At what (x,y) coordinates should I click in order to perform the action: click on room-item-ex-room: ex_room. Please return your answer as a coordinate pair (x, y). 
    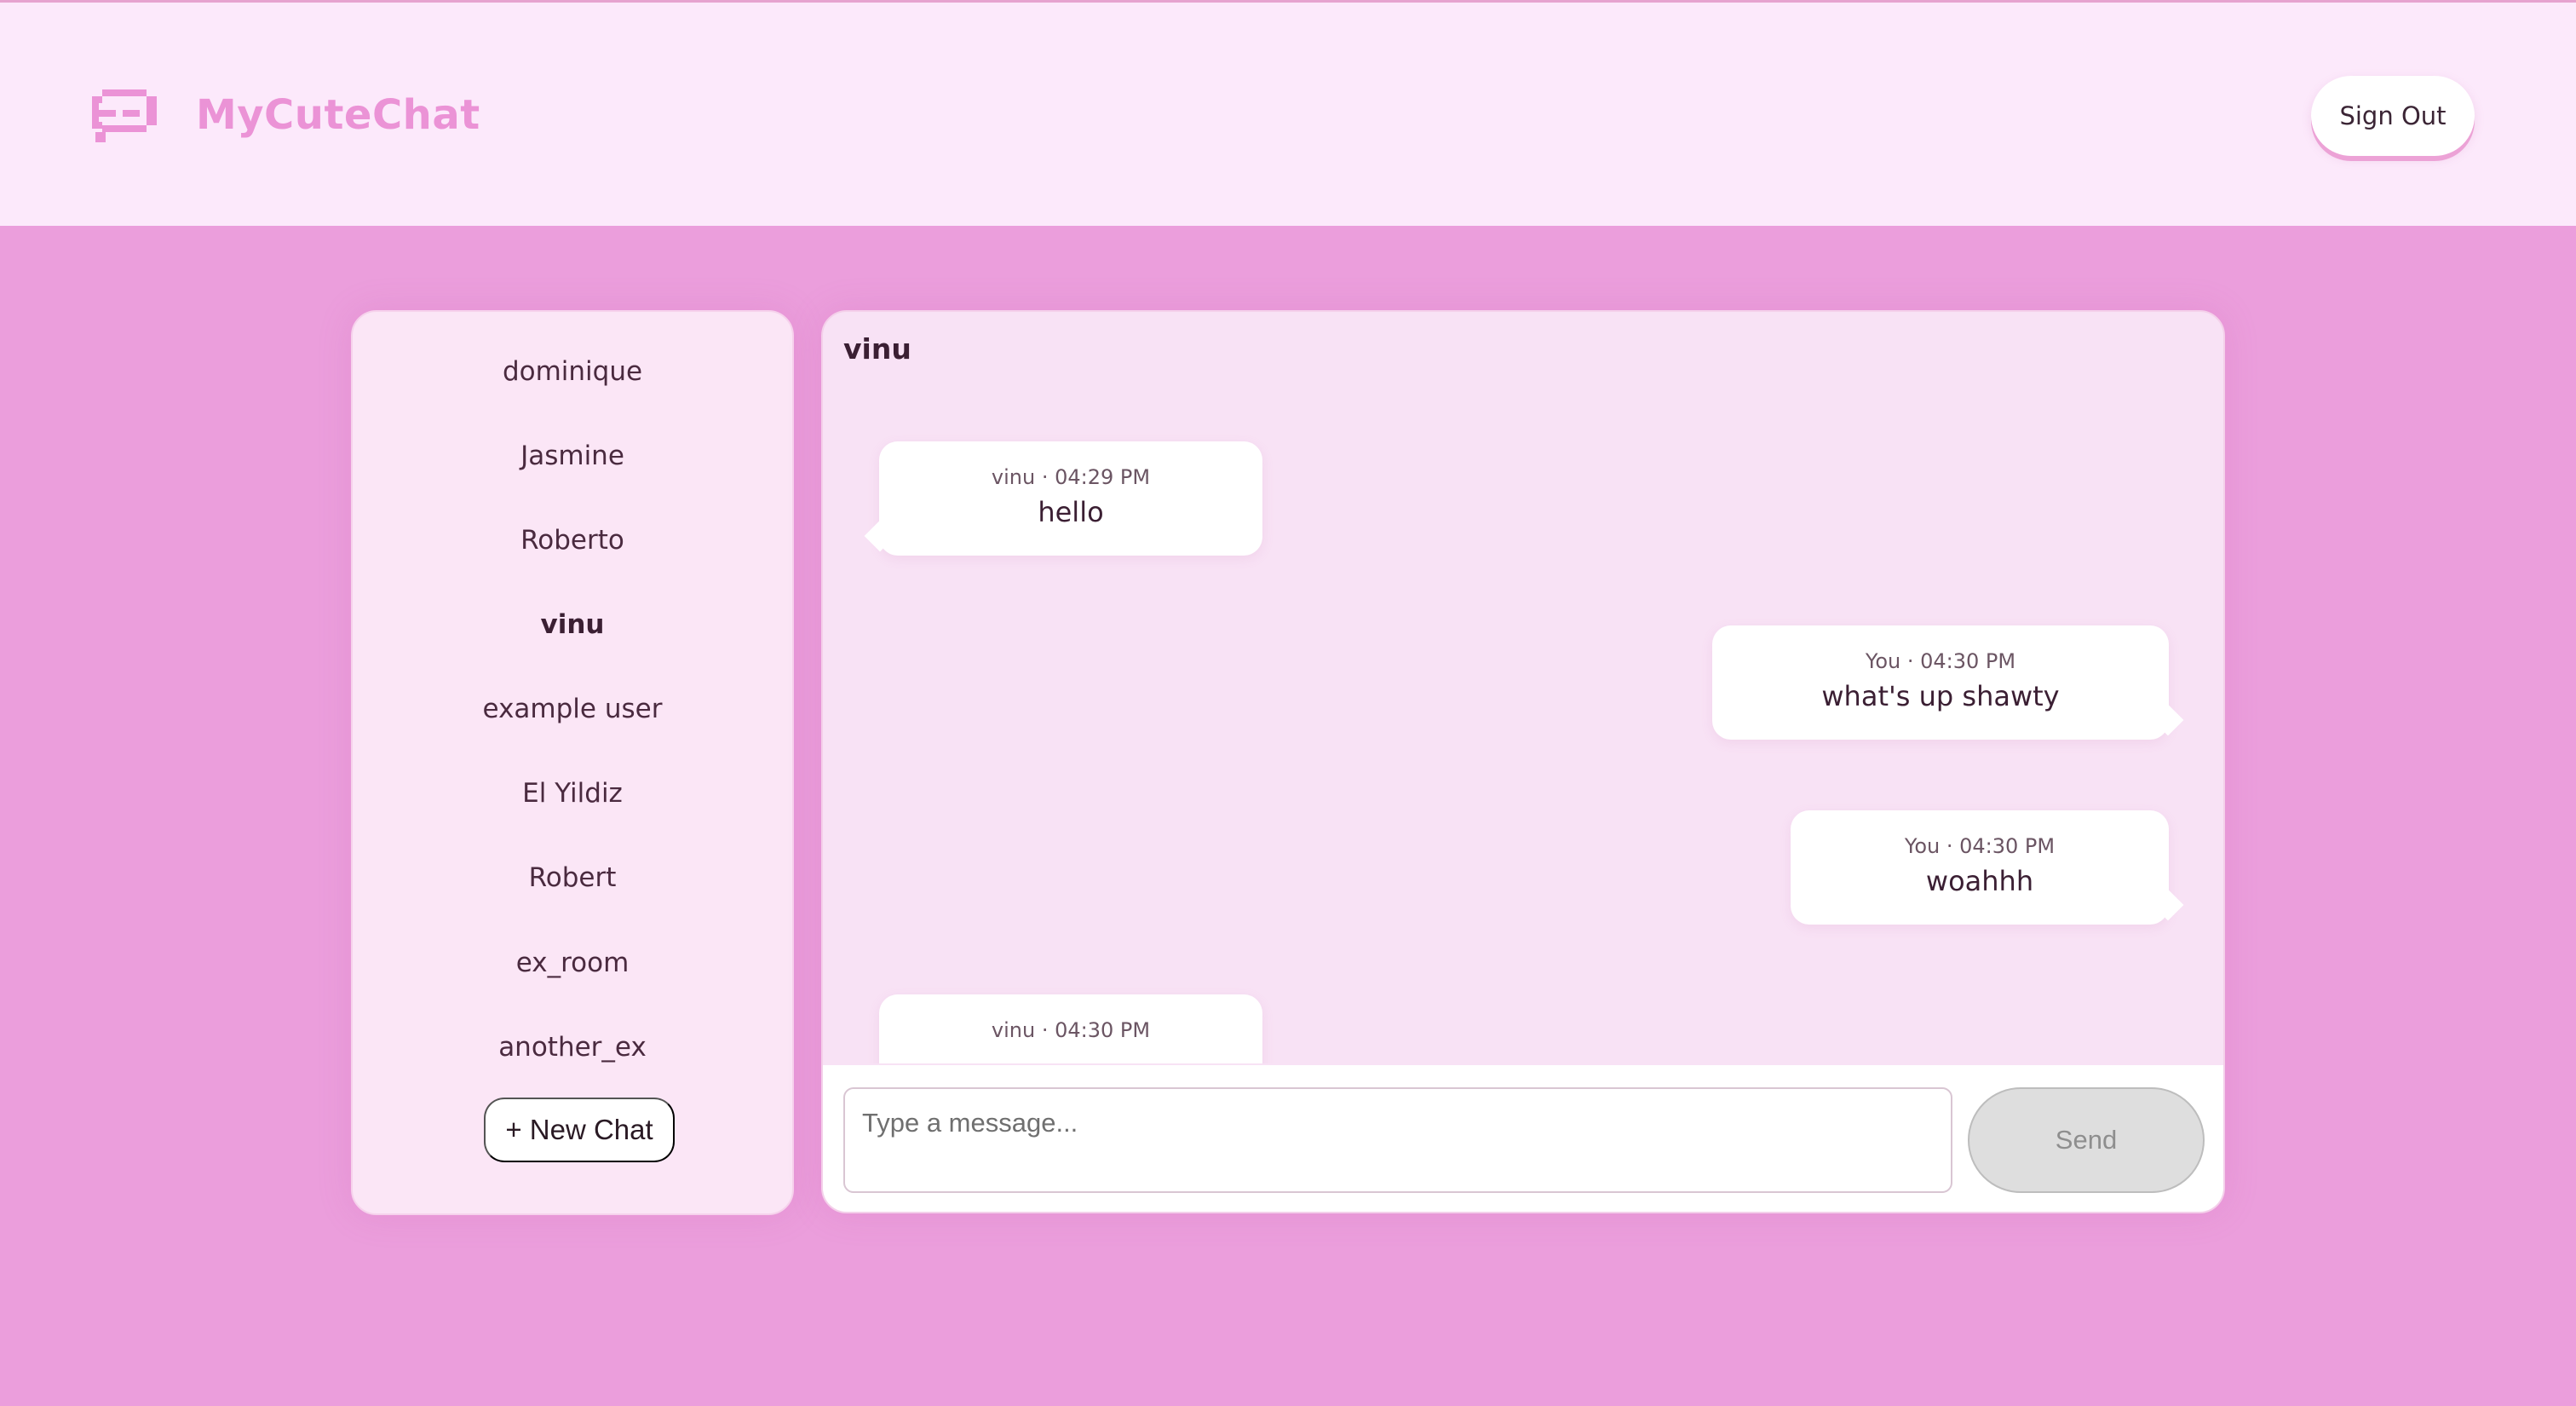
    Looking at the image, I should click on (572, 963).